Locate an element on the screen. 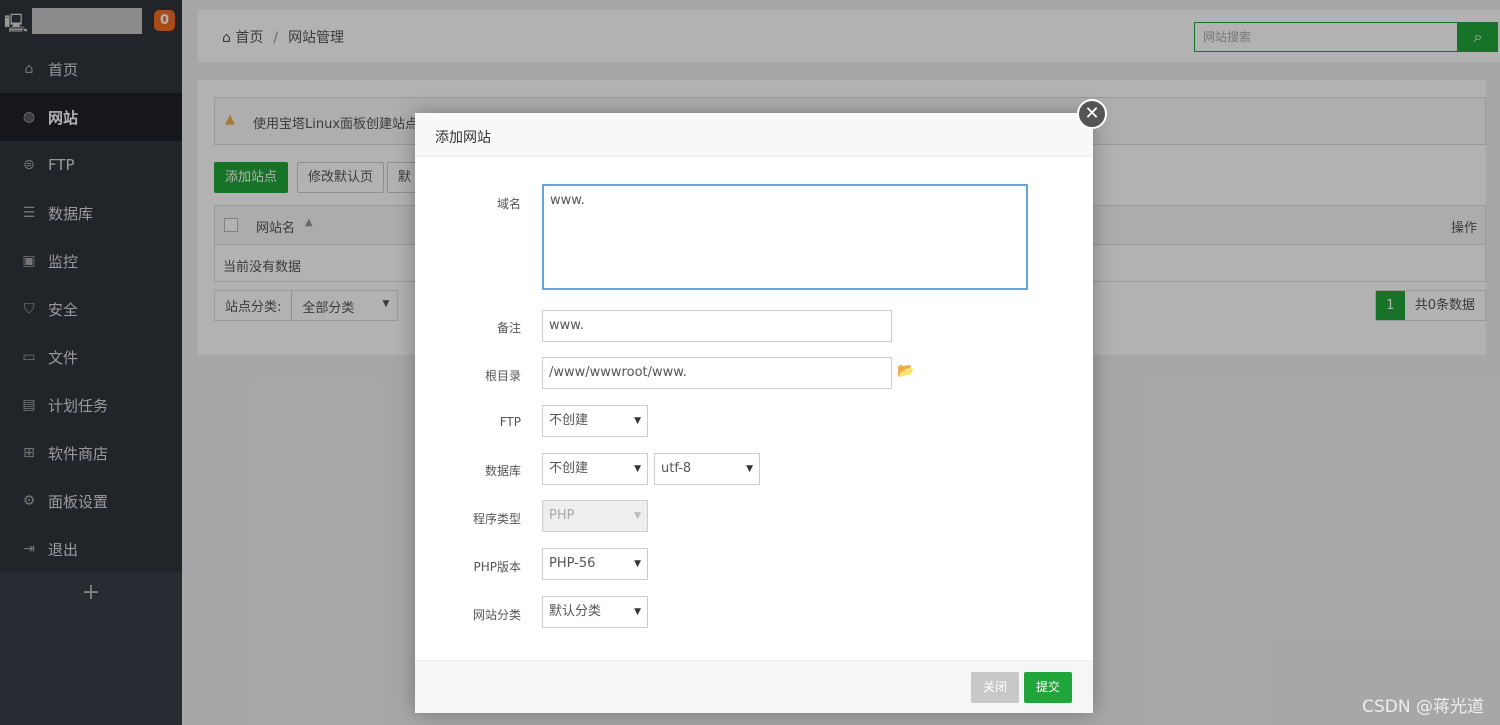  close-icon: ✕ is located at coordinates (1092, 114).